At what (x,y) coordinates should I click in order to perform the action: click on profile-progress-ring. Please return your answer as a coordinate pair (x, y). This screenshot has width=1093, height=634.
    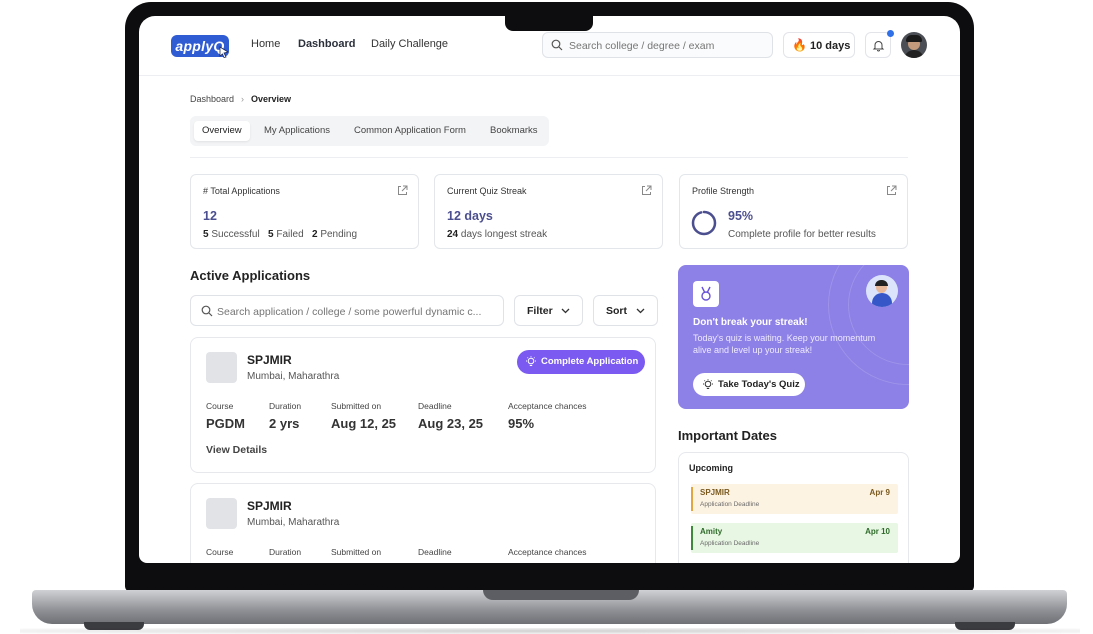
    Looking at the image, I should click on (704, 223).